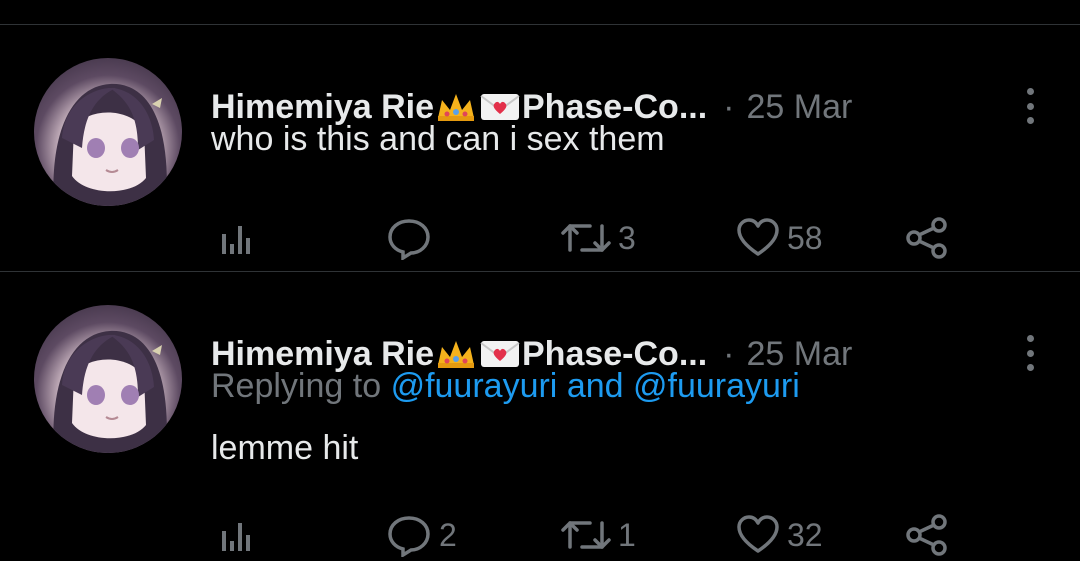 The image size is (1080, 561). I want to click on reply-count: 2, so click(448, 534).